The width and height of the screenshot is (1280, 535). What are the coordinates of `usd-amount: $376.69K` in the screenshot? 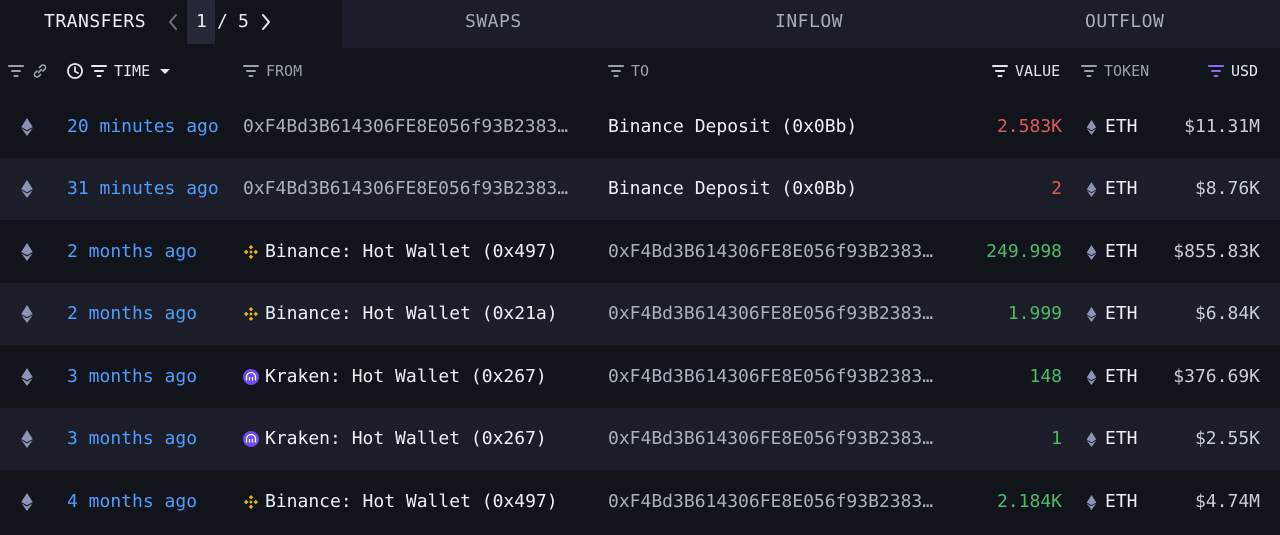 It's located at (1216, 376).